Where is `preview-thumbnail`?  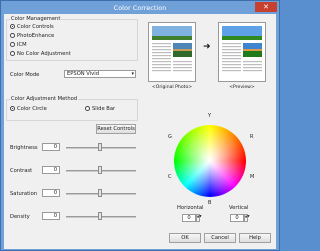 preview-thumbnail is located at coordinates (242, 52).